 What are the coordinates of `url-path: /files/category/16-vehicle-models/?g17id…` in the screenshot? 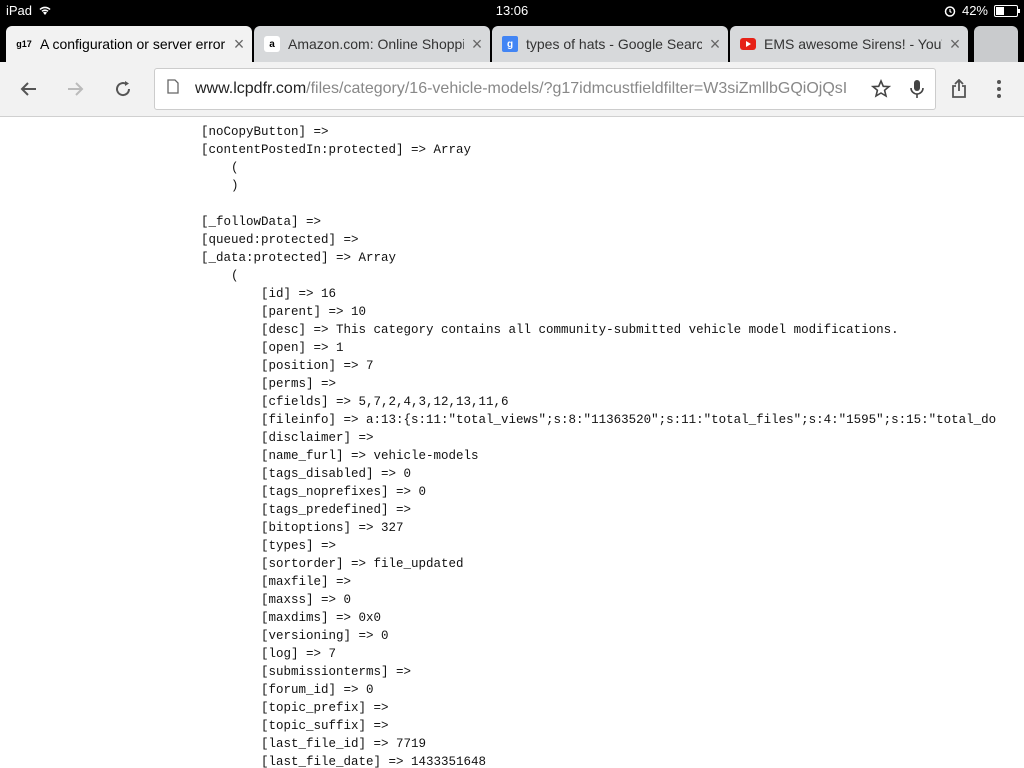 It's located at (577, 88).